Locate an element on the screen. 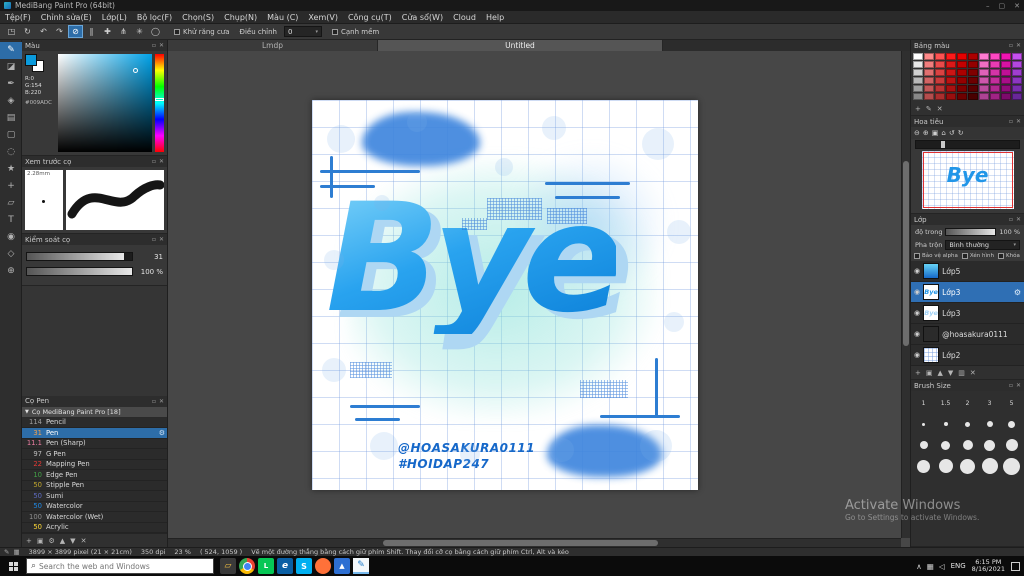 This screenshot has height=576, width=1024. minimize-button: – is located at coordinates (988, 6).